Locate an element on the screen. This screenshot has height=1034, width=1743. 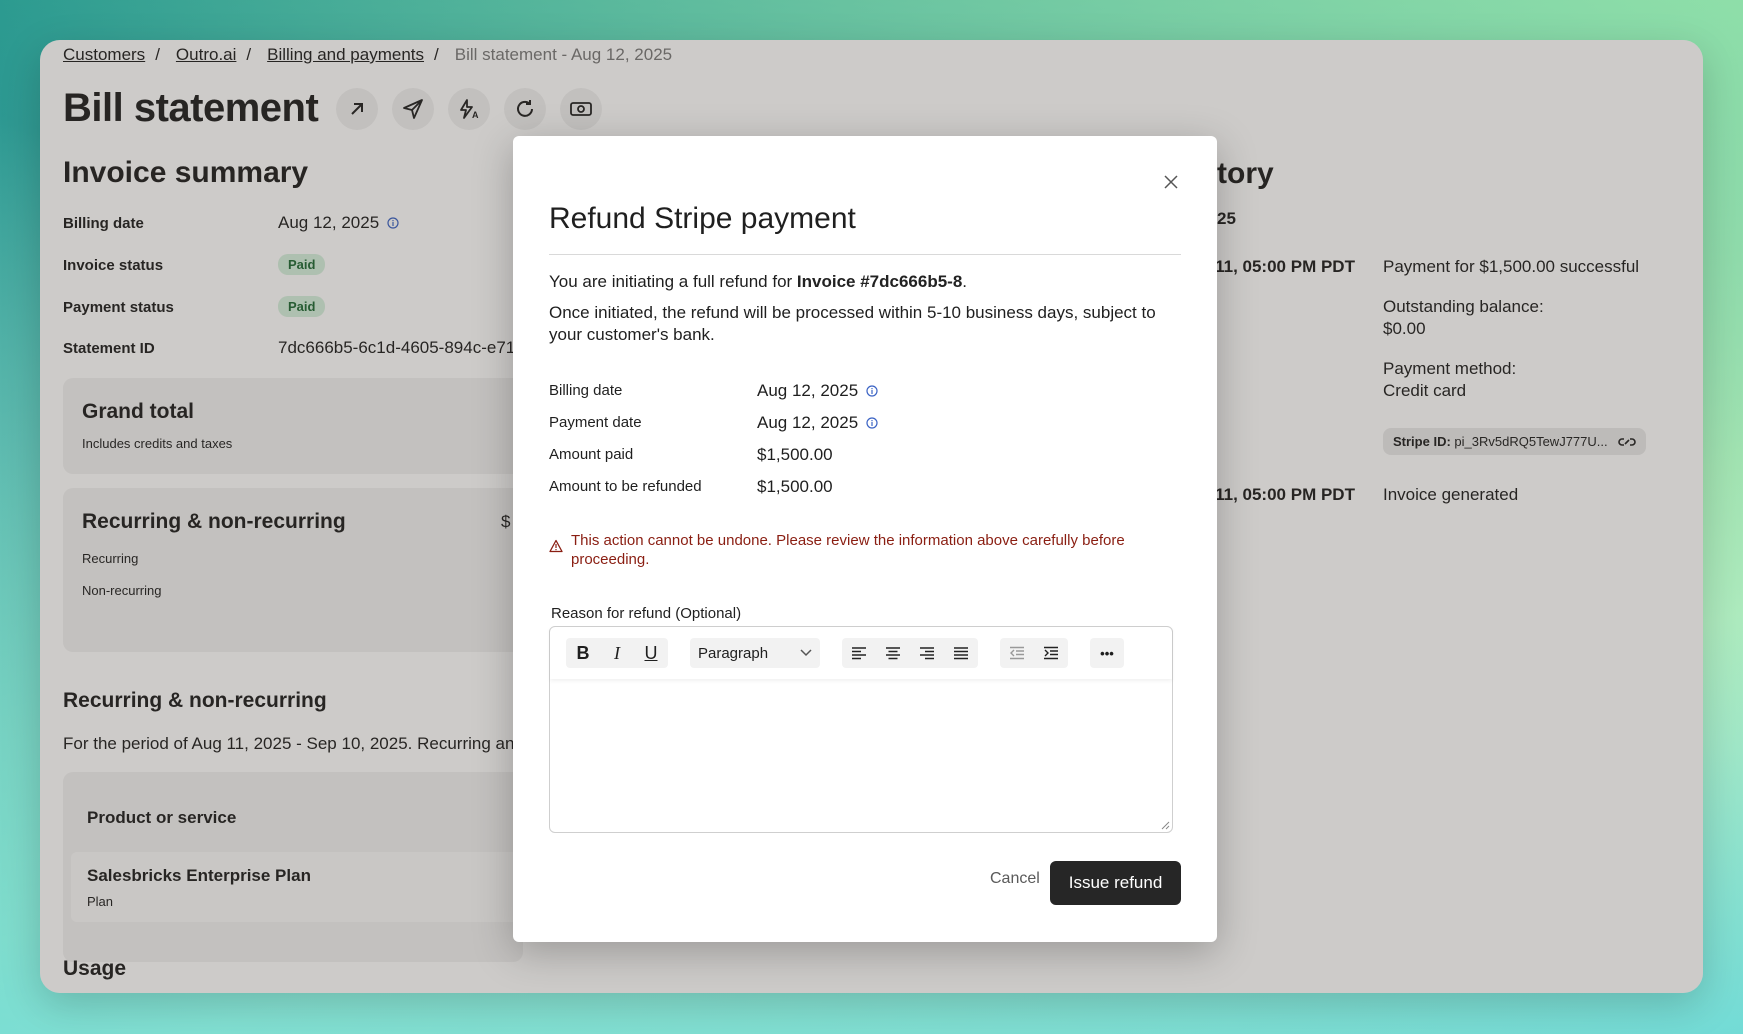
reason-label: Reason for refund (Optional) is located at coordinates (646, 613).